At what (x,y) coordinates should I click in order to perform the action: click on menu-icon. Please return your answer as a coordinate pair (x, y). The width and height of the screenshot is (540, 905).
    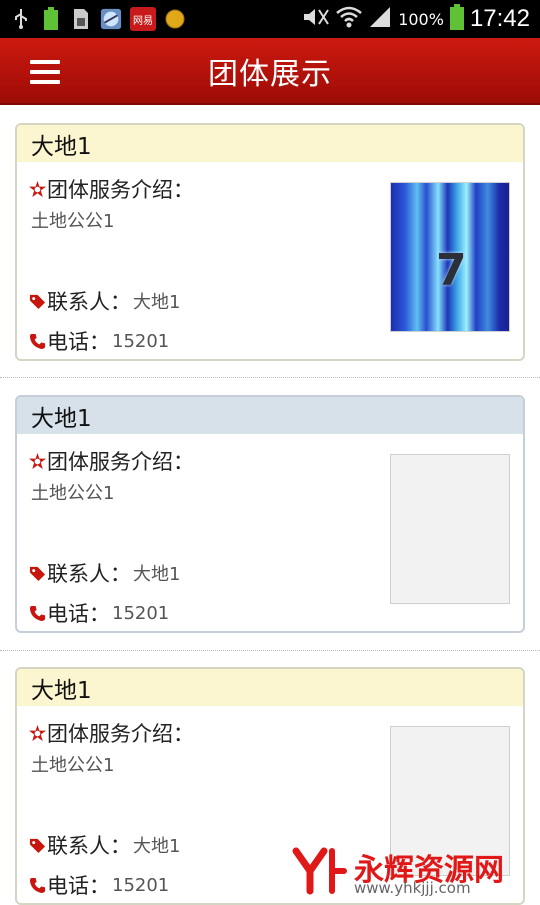
    Looking at the image, I should click on (45, 72).